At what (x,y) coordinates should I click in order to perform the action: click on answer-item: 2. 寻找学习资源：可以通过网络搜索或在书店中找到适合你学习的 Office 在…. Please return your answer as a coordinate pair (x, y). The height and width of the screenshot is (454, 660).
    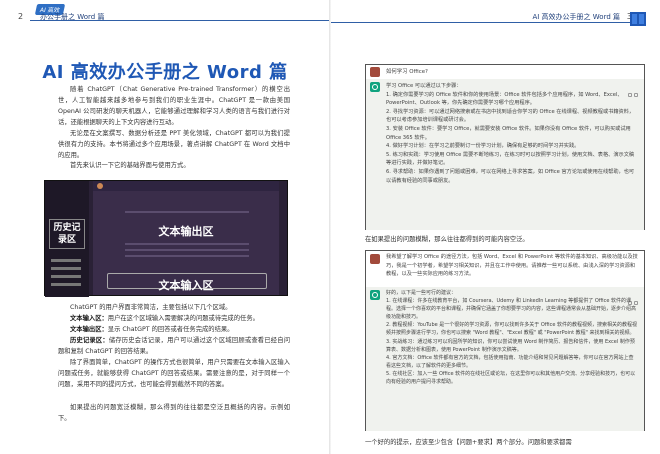
    Looking at the image, I should click on (510, 116).